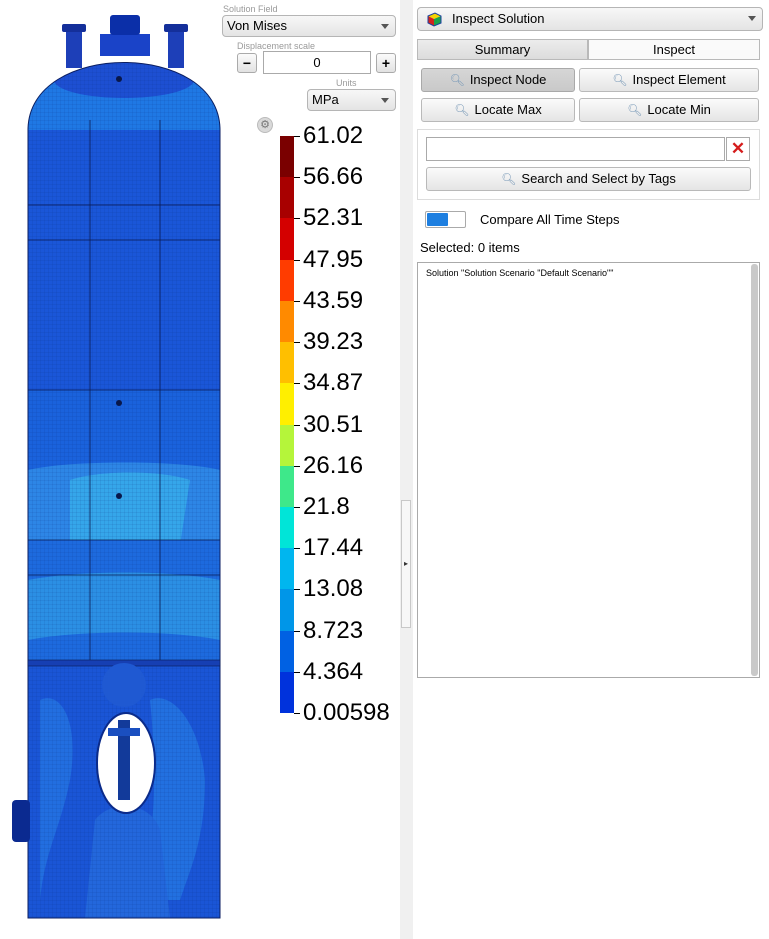 Image resolution: width=769 pixels, height=939 pixels. I want to click on displacement-scale-input: 0, so click(317, 62).